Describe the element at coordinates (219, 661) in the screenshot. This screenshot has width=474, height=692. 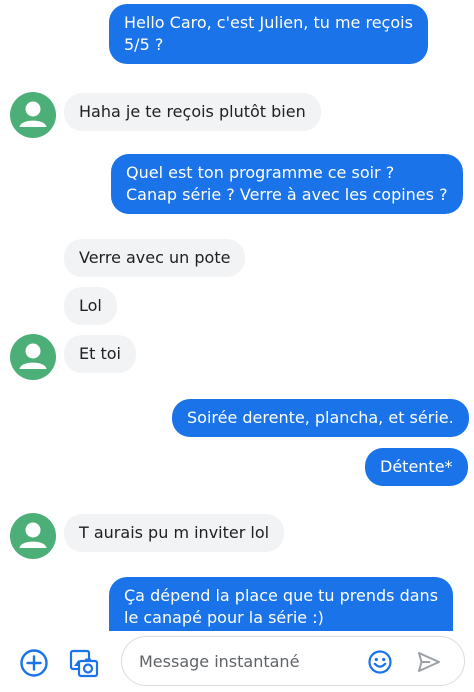
I see `message-input-placeholder: Message instantané` at that location.